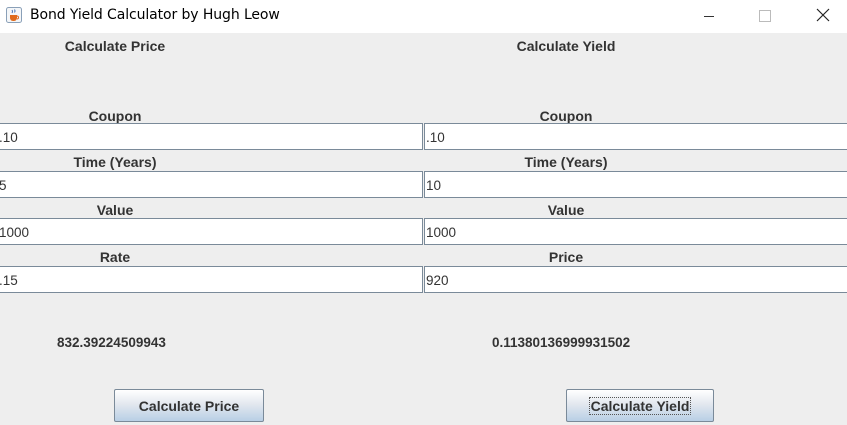 The image size is (847, 425). Describe the element at coordinates (115, 162) in the screenshot. I see `price-time-label: Time (Years)` at that location.